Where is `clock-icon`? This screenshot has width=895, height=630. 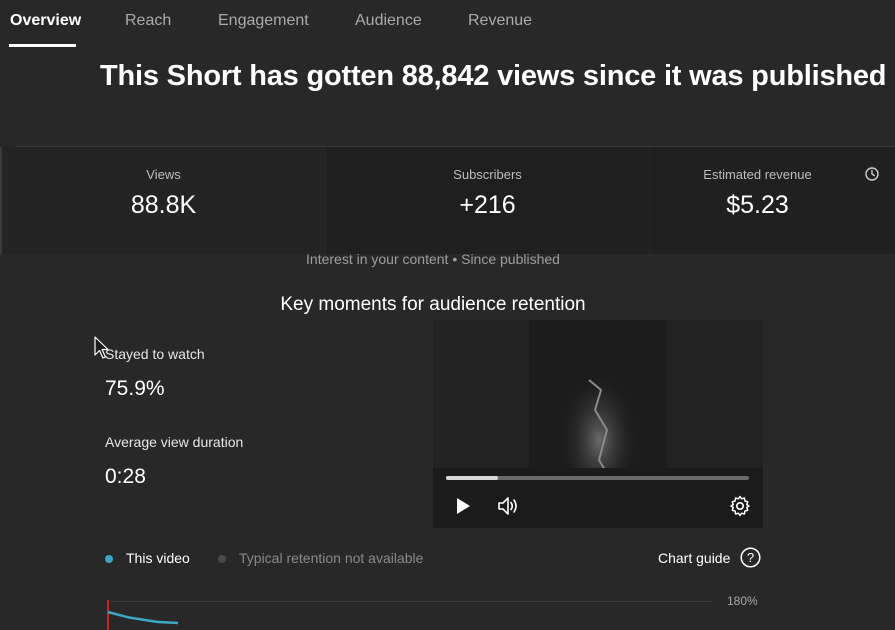
clock-icon is located at coordinates (872, 174).